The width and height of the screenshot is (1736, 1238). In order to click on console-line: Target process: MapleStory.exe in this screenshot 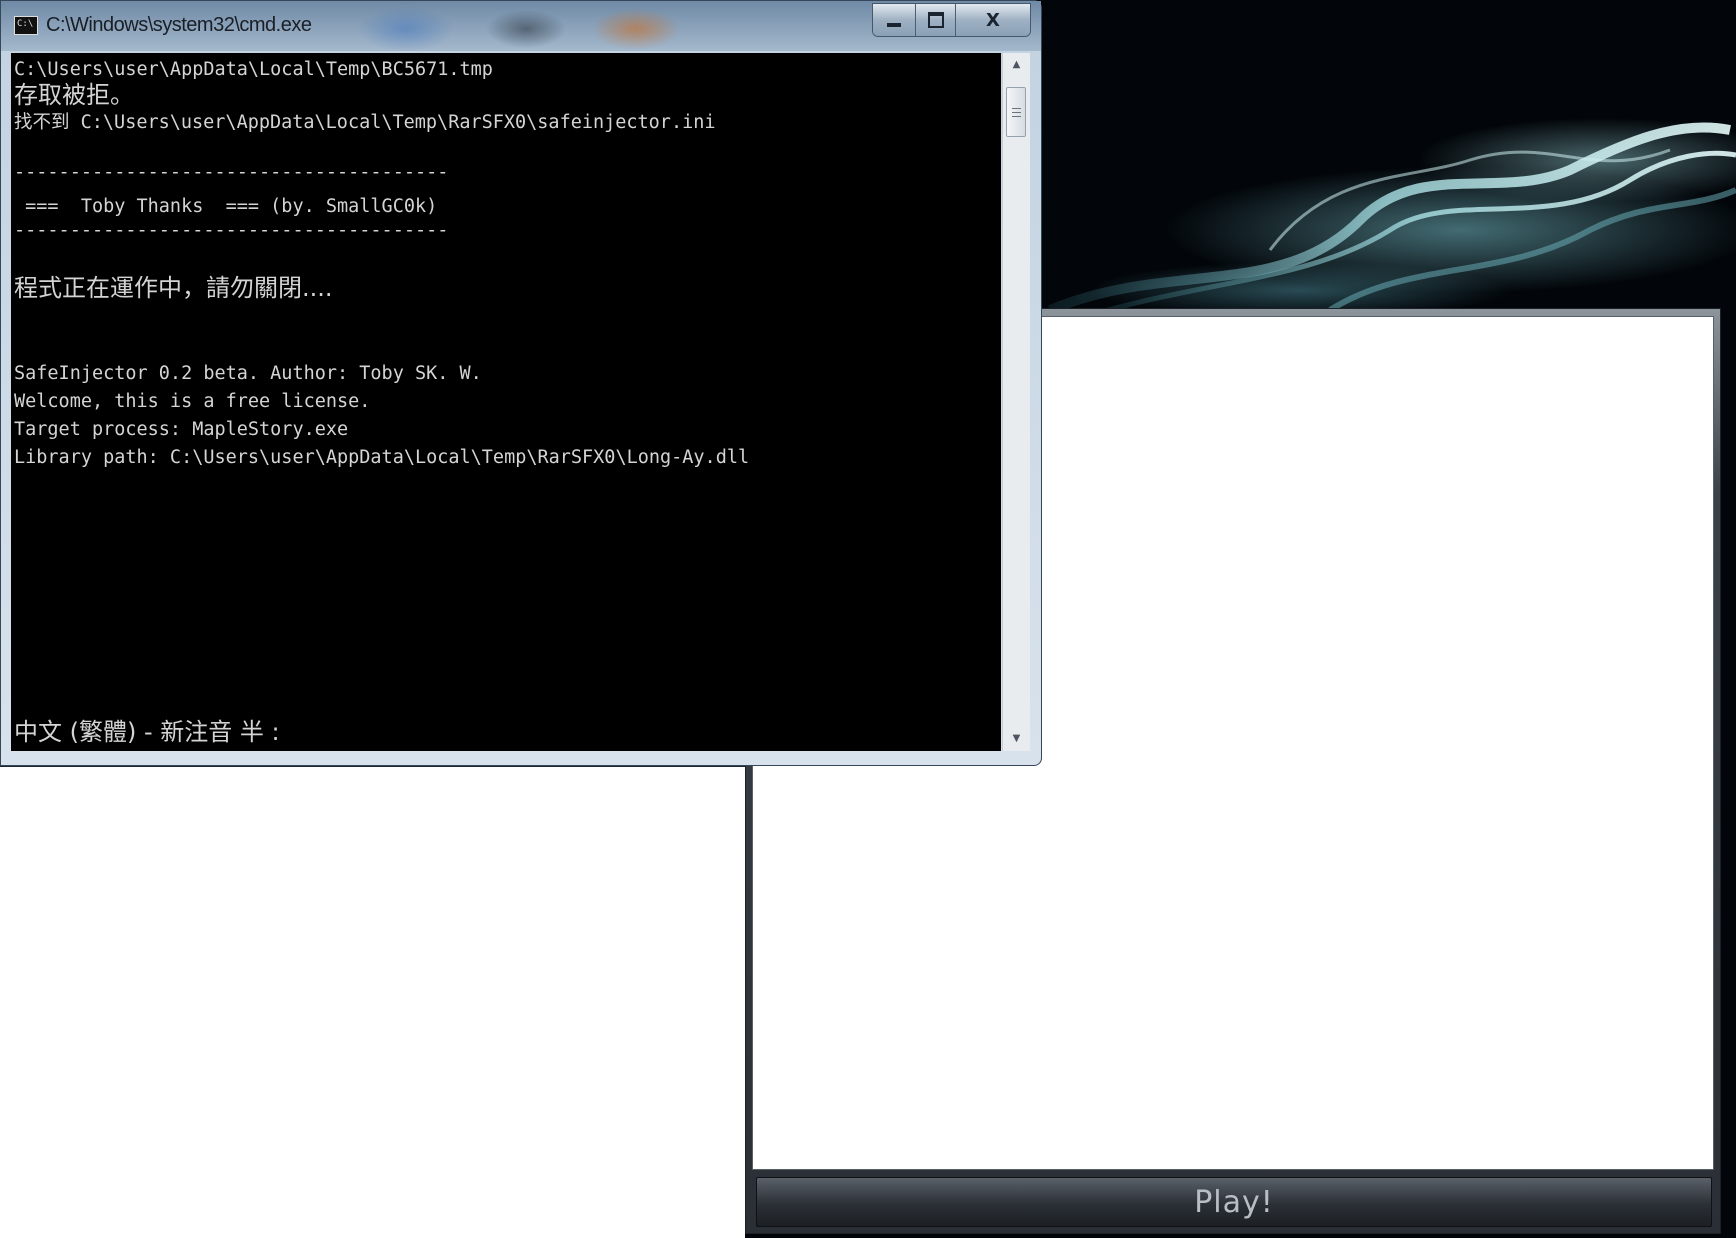, I will do `click(181, 429)`.